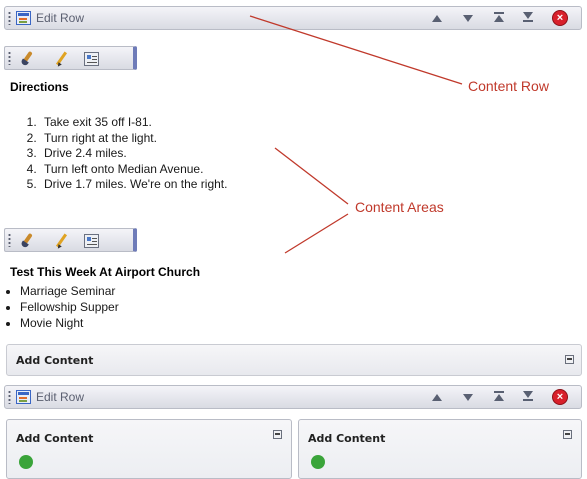 This screenshot has height=479, width=587. What do you see at coordinates (356, 50) in the screenshot?
I see `callout-line-content-row` at bounding box center [356, 50].